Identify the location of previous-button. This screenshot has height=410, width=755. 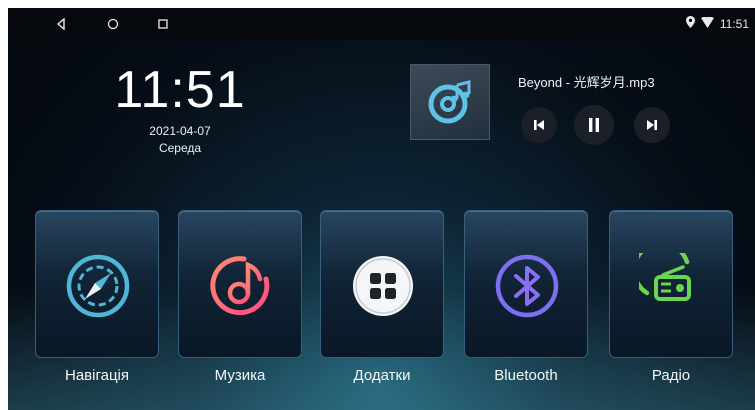
(539, 125).